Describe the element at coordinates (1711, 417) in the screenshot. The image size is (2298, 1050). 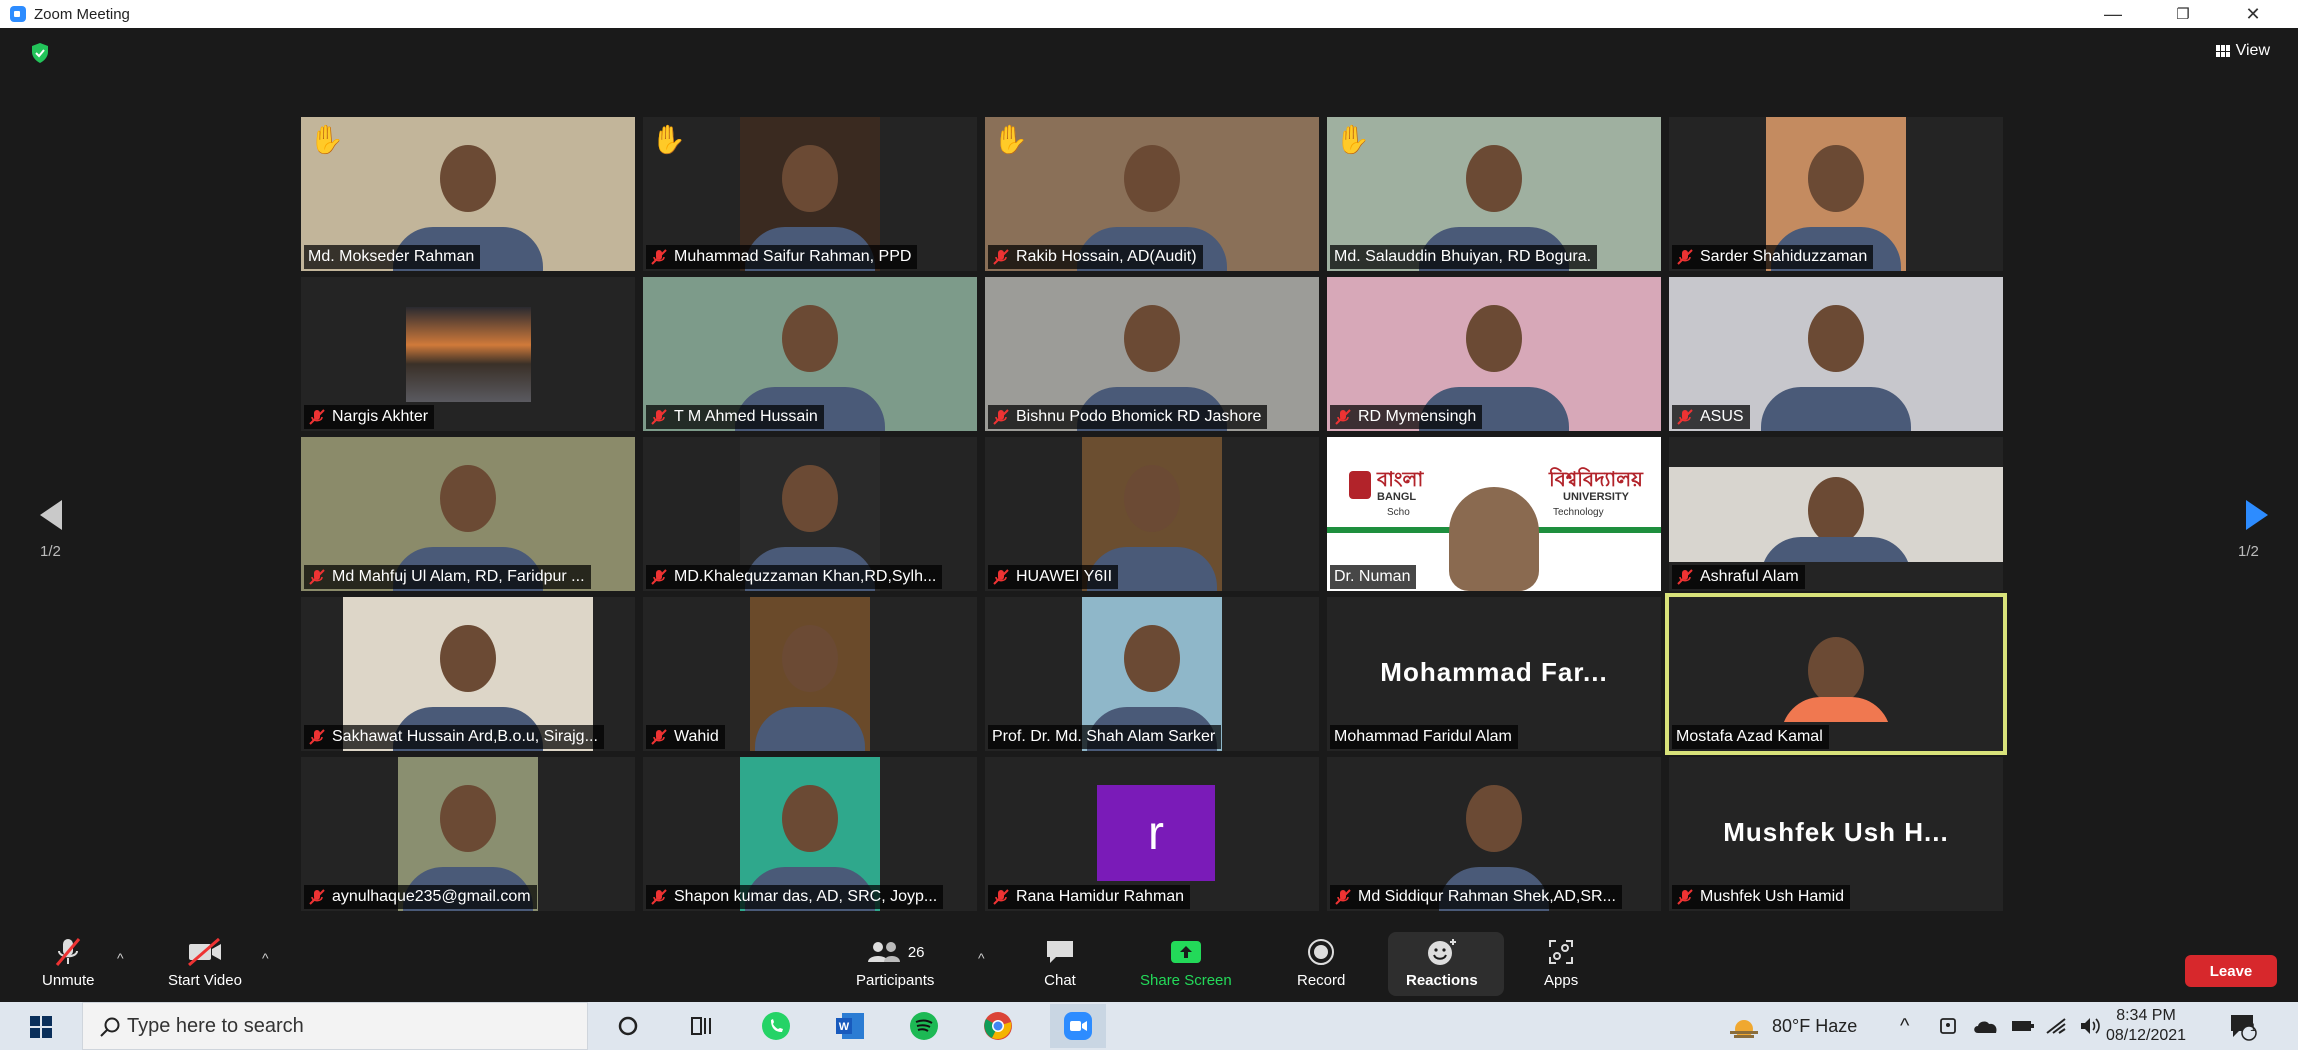
I see `participant-name-label: ASUS` at that location.